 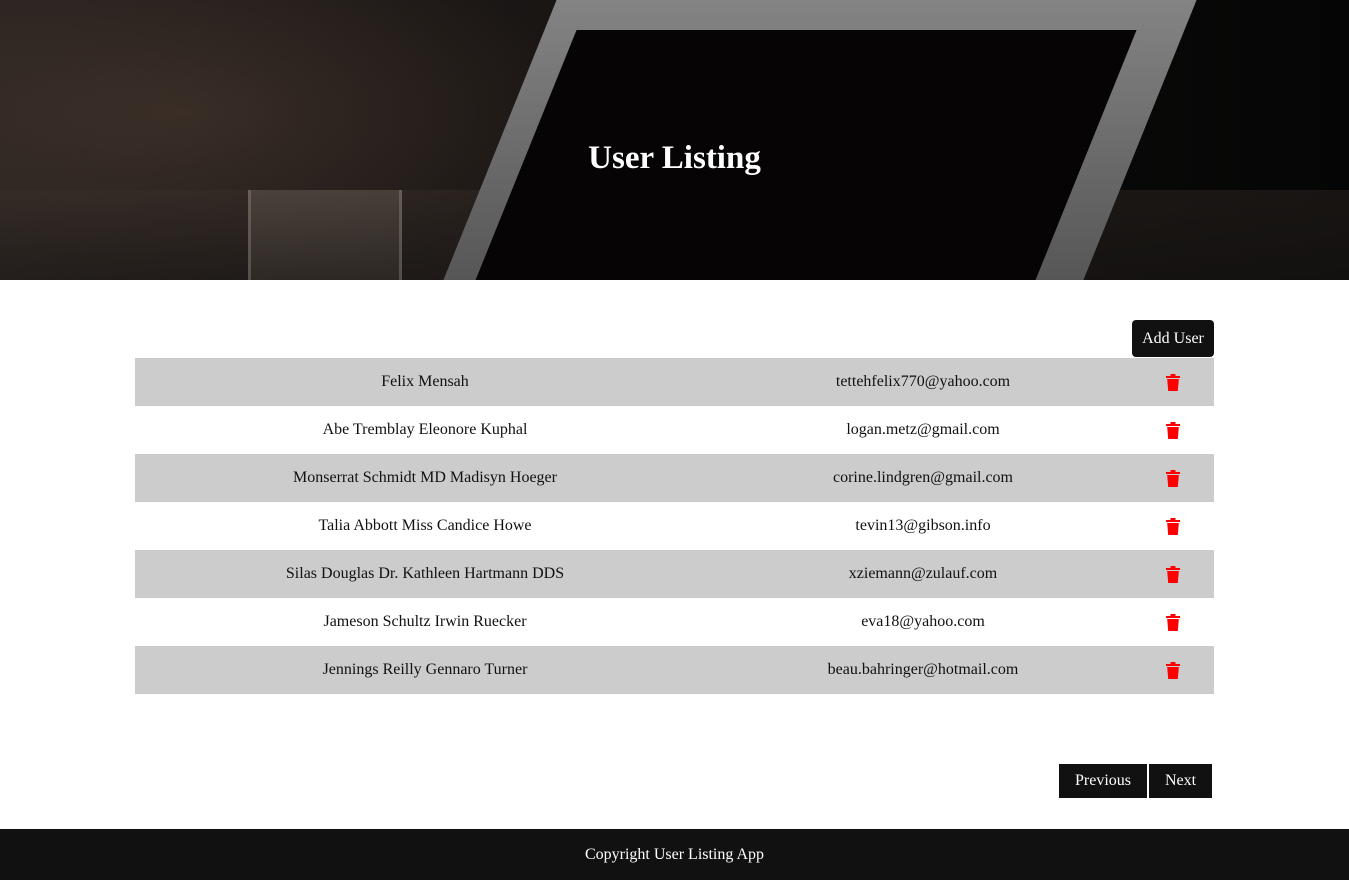 What do you see at coordinates (1173, 338) in the screenshot?
I see `add-user-button: Add User` at bounding box center [1173, 338].